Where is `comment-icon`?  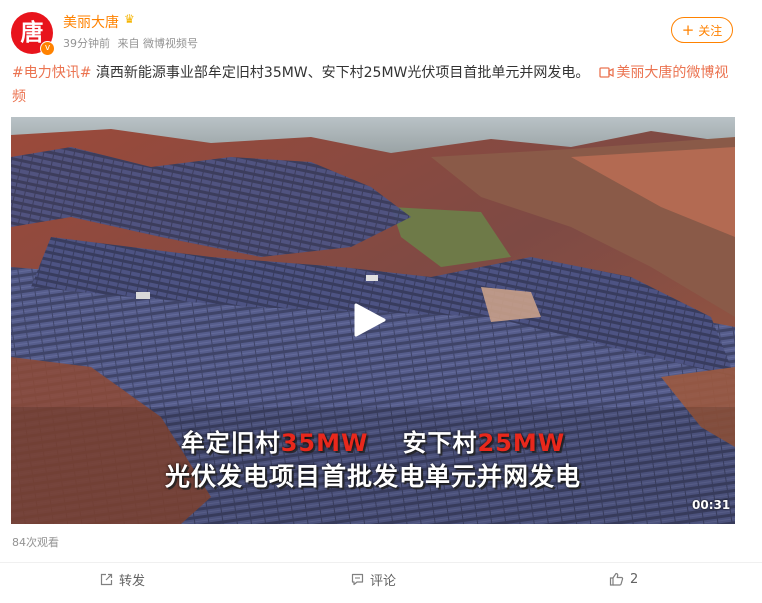
comment-icon is located at coordinates (357, 579).